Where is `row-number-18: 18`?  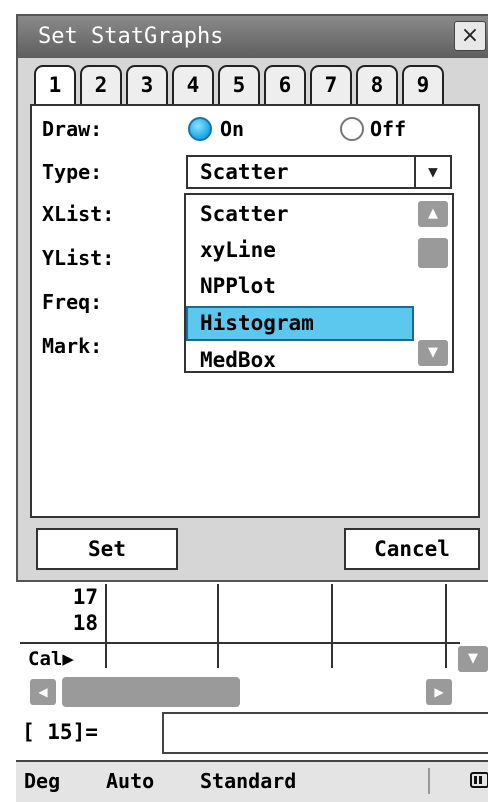
row-number-18: 18 is located at coordinates (85, 623).